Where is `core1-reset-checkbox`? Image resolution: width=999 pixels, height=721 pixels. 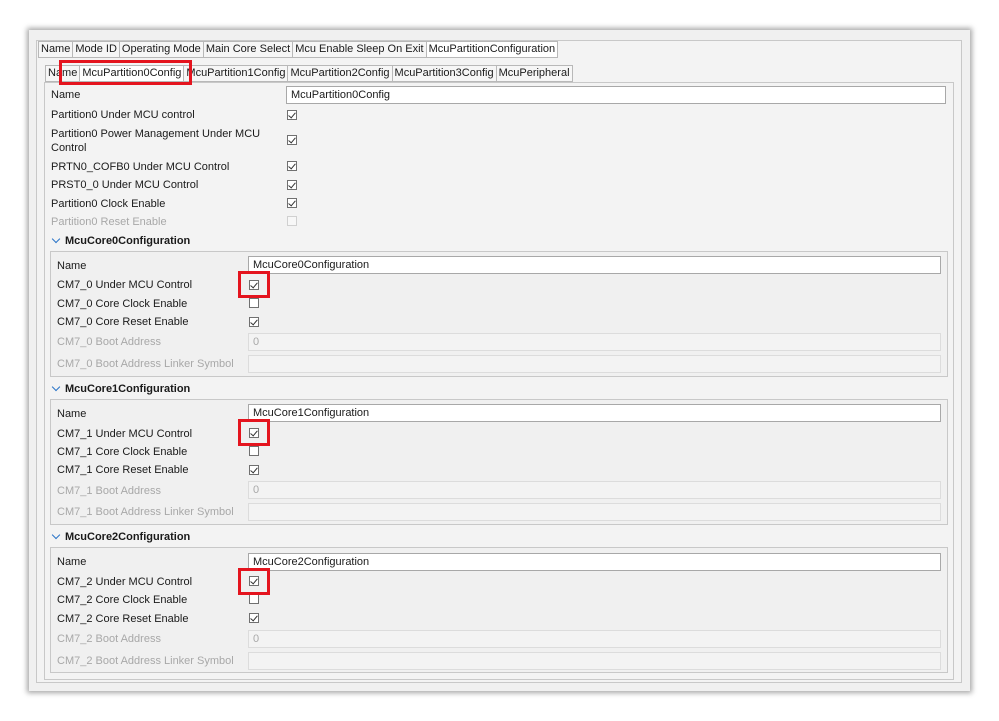
core1-reset-checkbox is located at coordinates (254, 470).